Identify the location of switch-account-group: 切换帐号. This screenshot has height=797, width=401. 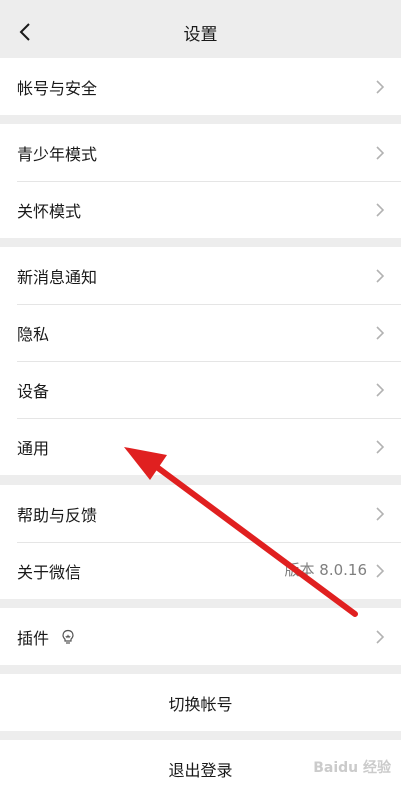
(200, 702).